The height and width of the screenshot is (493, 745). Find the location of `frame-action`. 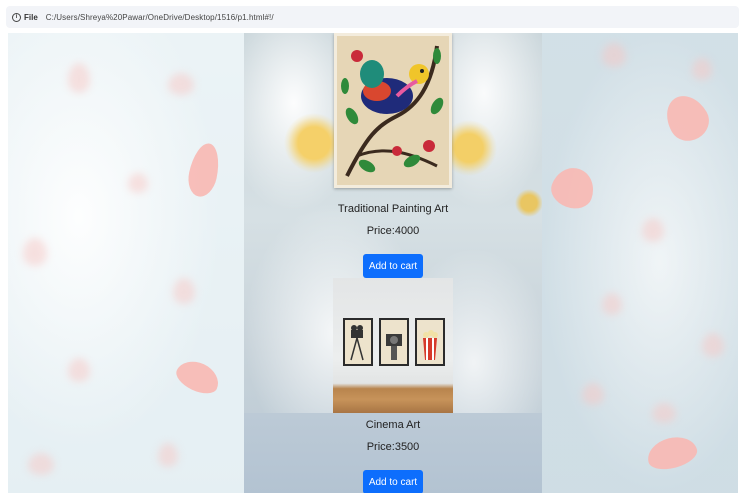

frame-action is located at coordinates (430, 342).